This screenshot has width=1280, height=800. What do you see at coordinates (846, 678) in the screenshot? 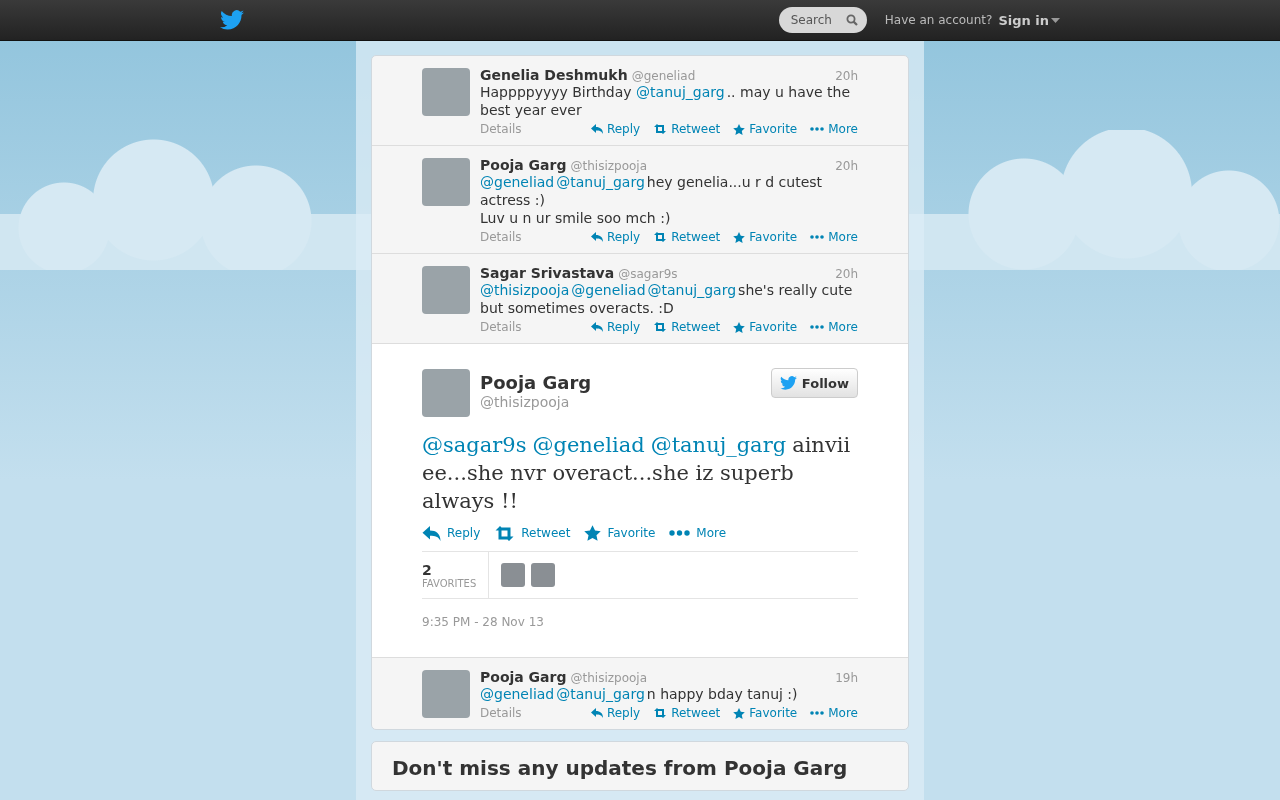
I see `tweet-time: 19h` at bounding box center [846, 678].